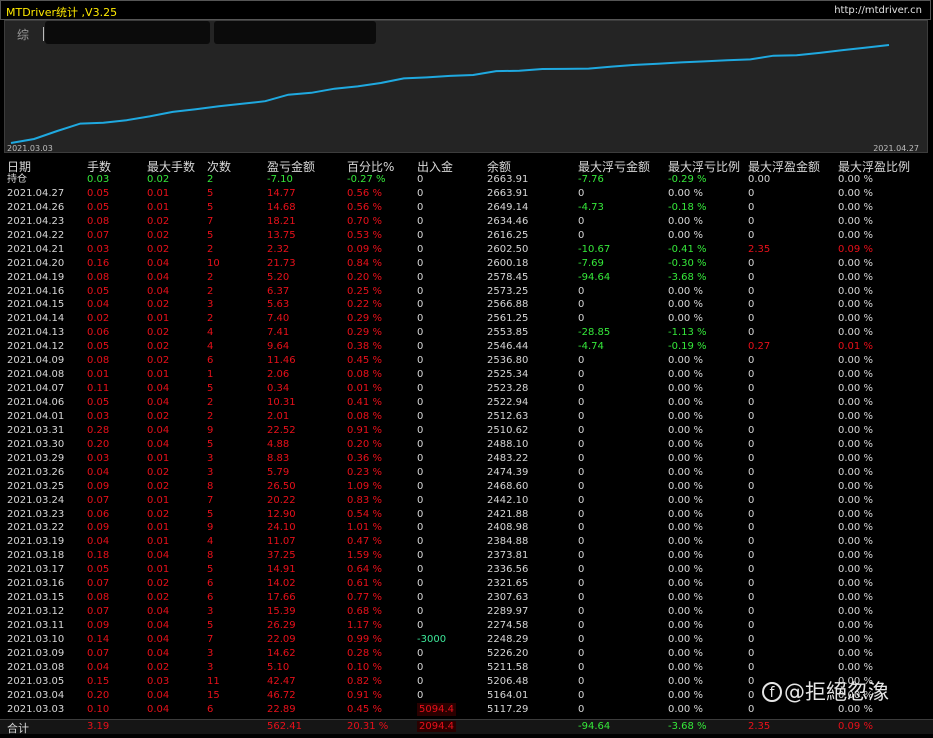 The image size is (933, 738). I want to click on cell-lots: 0.07, so click(98, 235).